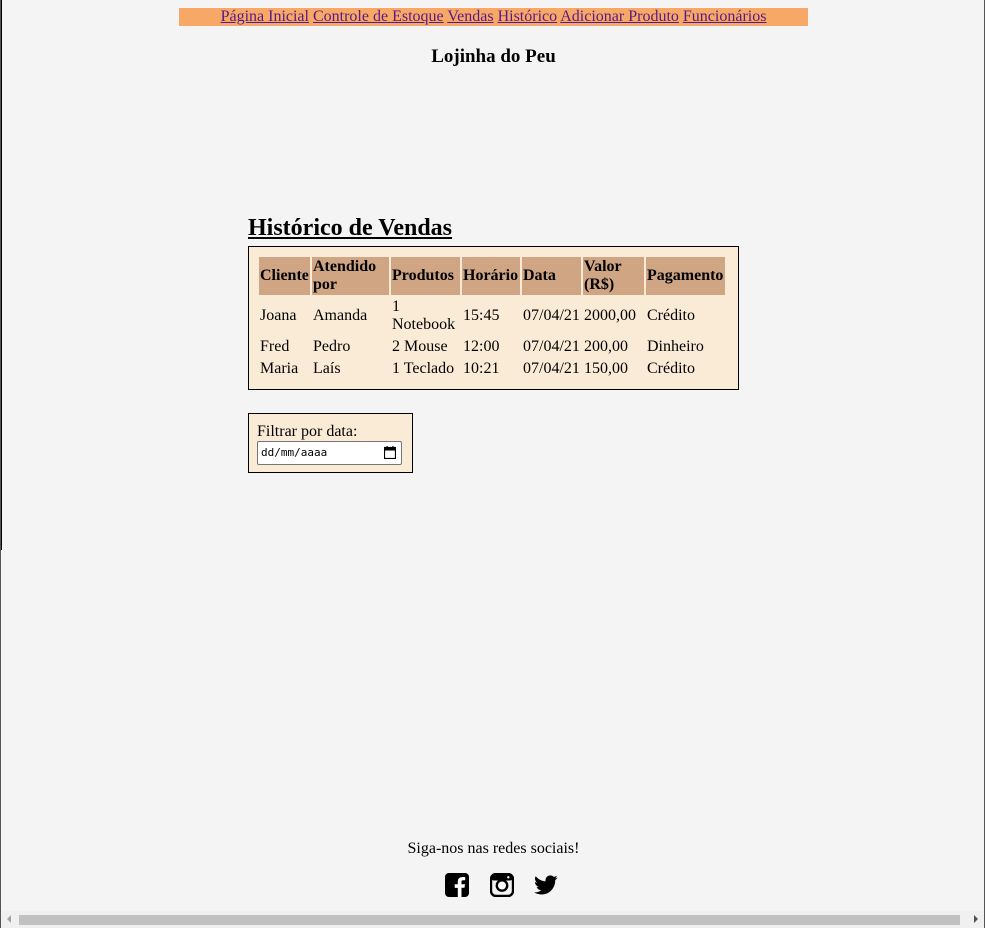  What do you see at coordinates (420, 346) in the screenshot?
I see `table-cell: 2 Mouse` at bounding box center [420, 346].